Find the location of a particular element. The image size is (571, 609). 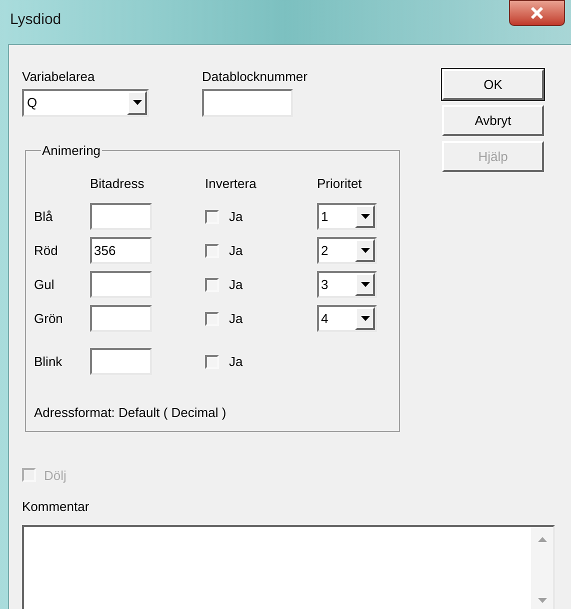

column-header: Invertera is located at coordinates (230, 184).